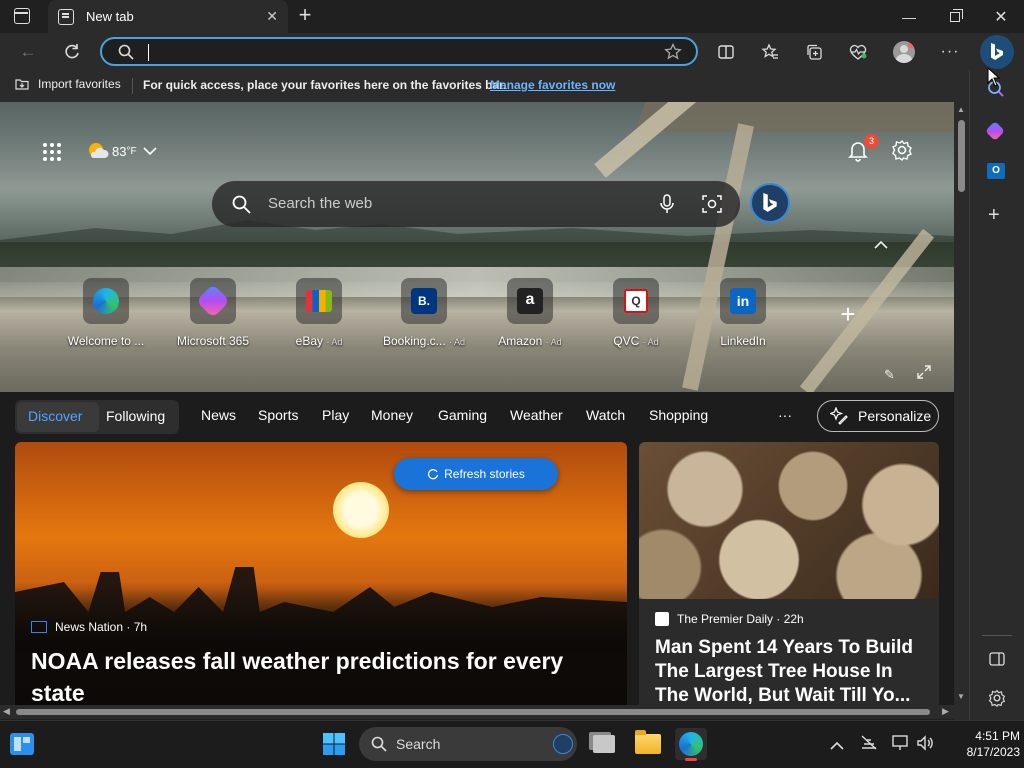  What do you see at coordinates (121, 151) in the screenshot?
I see `weather-widget: 83 °F` at bounding box center [121, 151].